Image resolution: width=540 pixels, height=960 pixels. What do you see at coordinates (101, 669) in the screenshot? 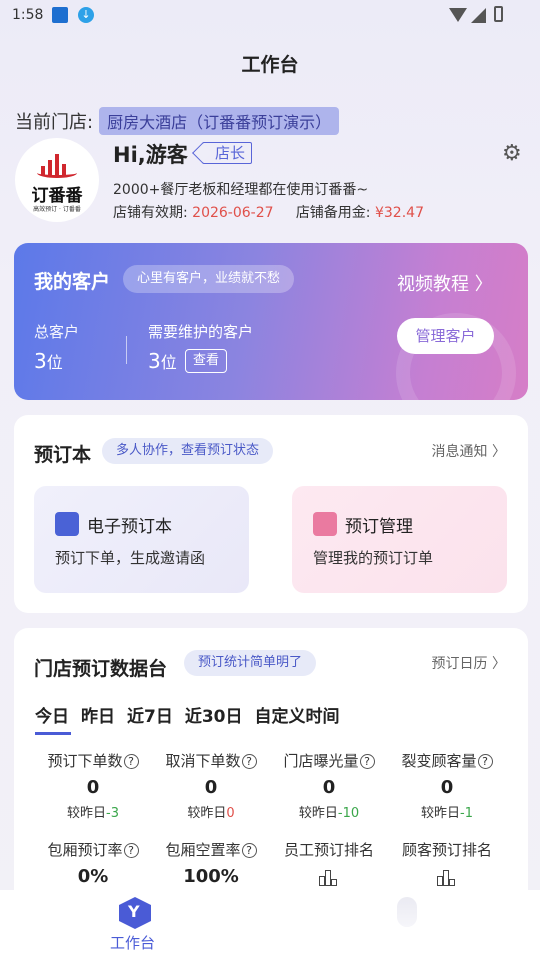
I see `data-board-title: 门店预订数据台` at bounding box center [101, 669].